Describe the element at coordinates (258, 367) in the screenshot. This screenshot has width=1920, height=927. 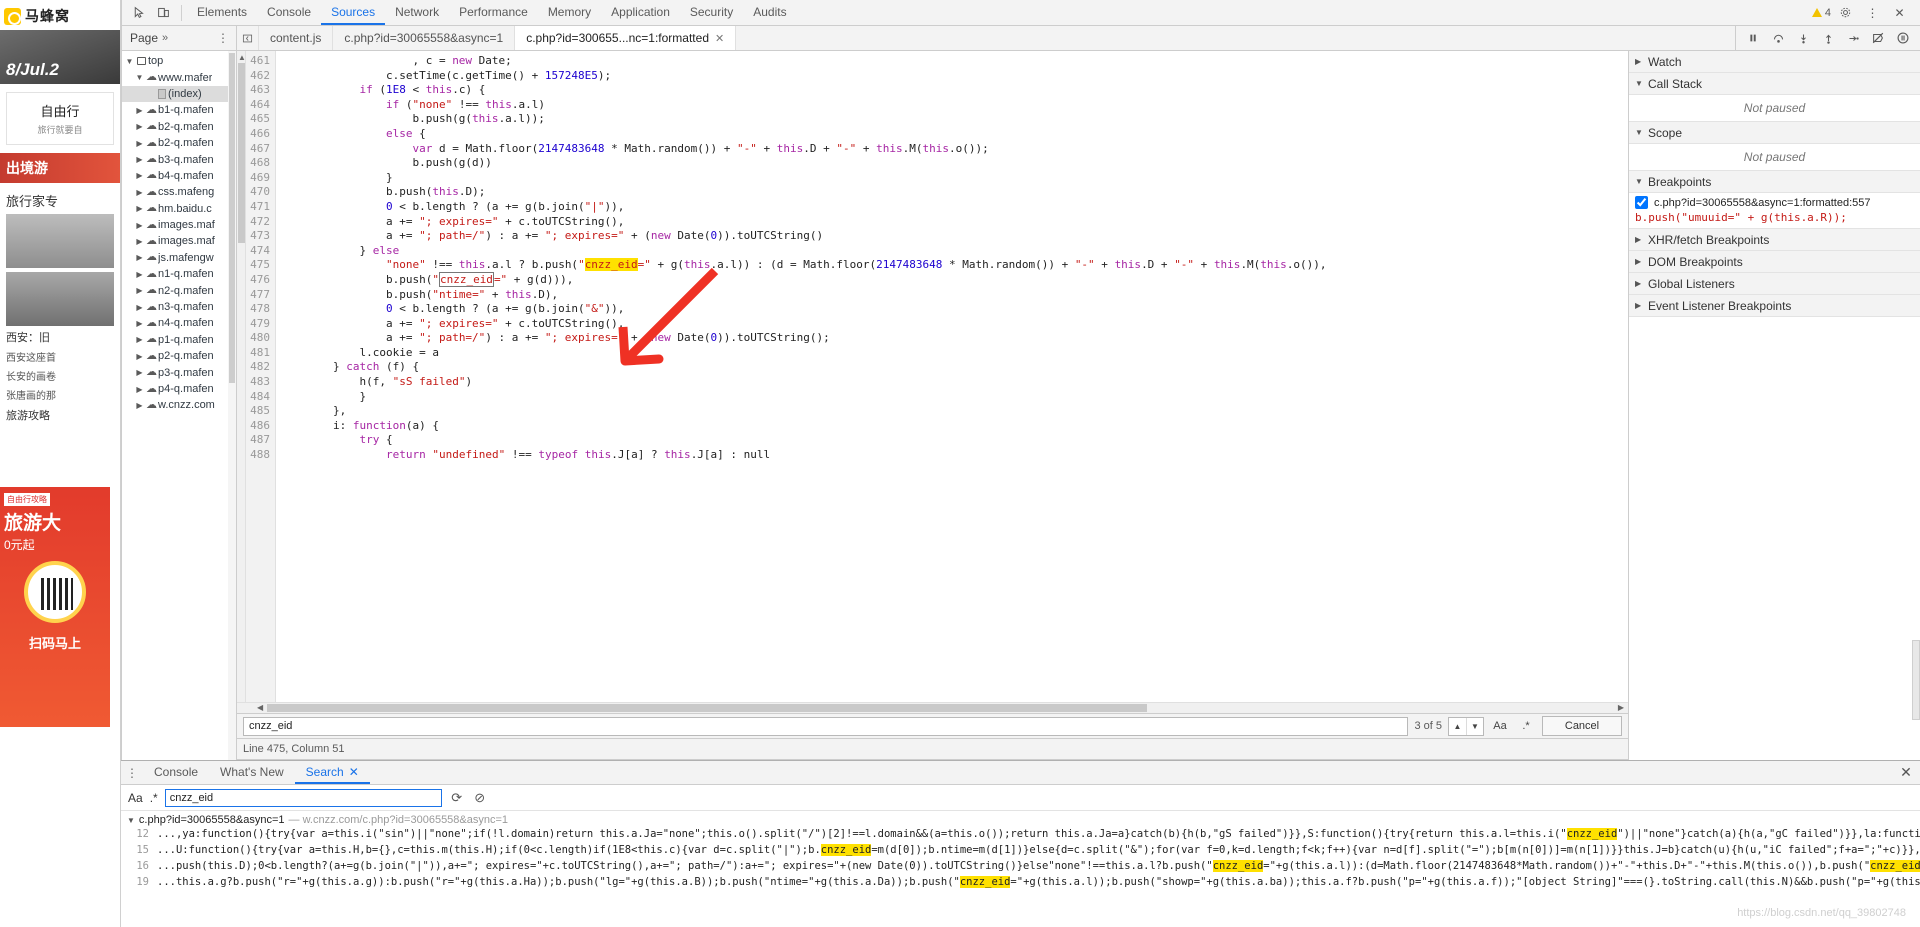
I see `line-number: 482` at that location.